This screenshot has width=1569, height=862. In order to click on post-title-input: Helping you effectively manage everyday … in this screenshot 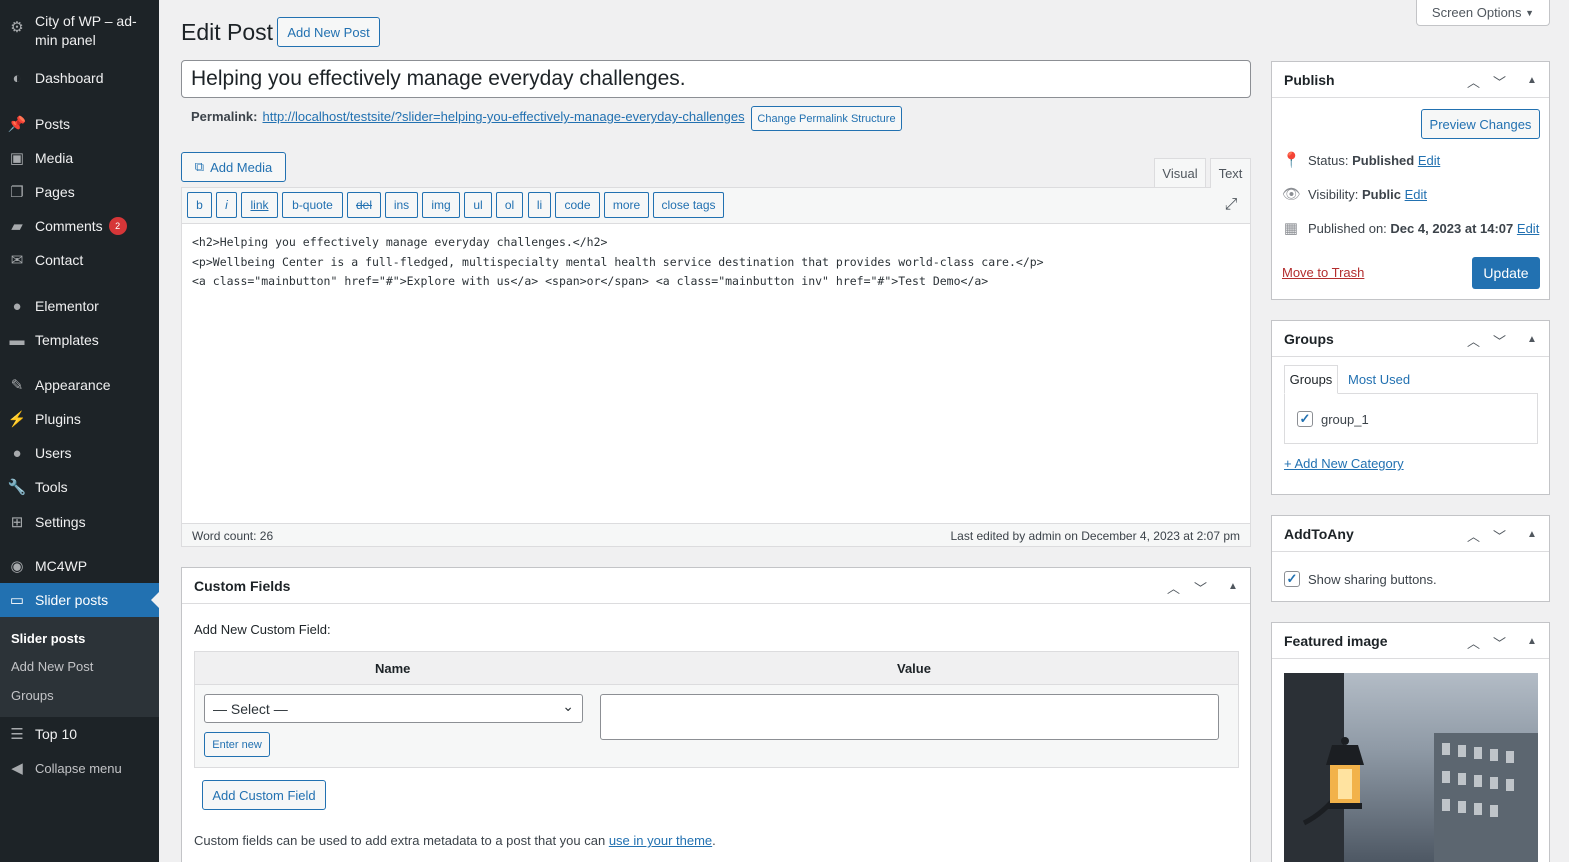, I will do `click(716, 79)`.